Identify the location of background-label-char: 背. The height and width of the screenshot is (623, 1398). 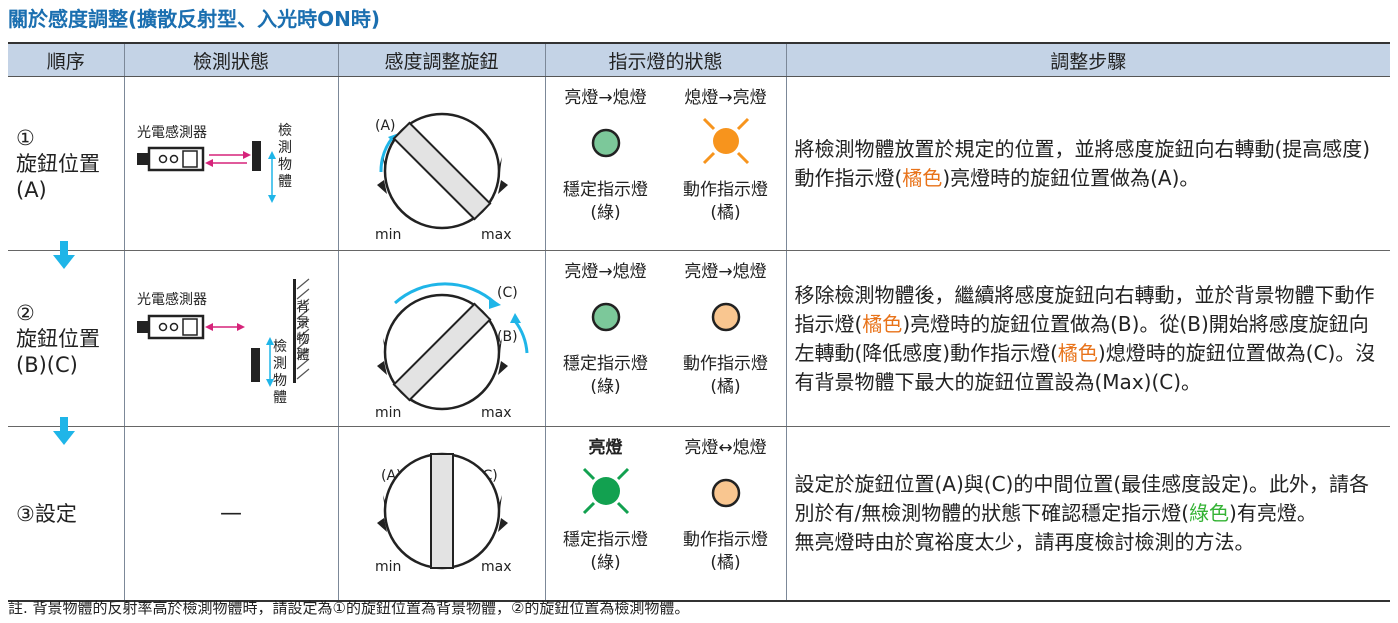
(302, 307).